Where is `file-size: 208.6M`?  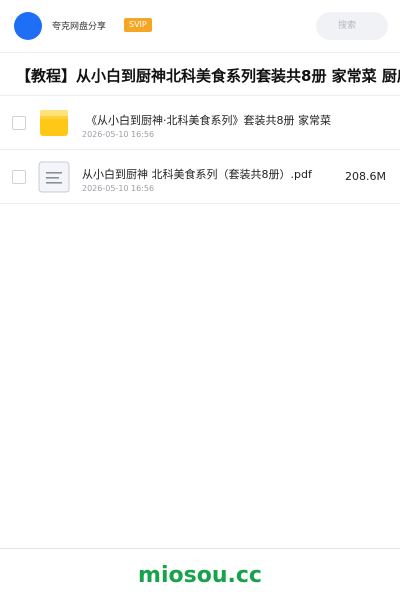 file-size: 208.6M is located at coordinates (365, 176).